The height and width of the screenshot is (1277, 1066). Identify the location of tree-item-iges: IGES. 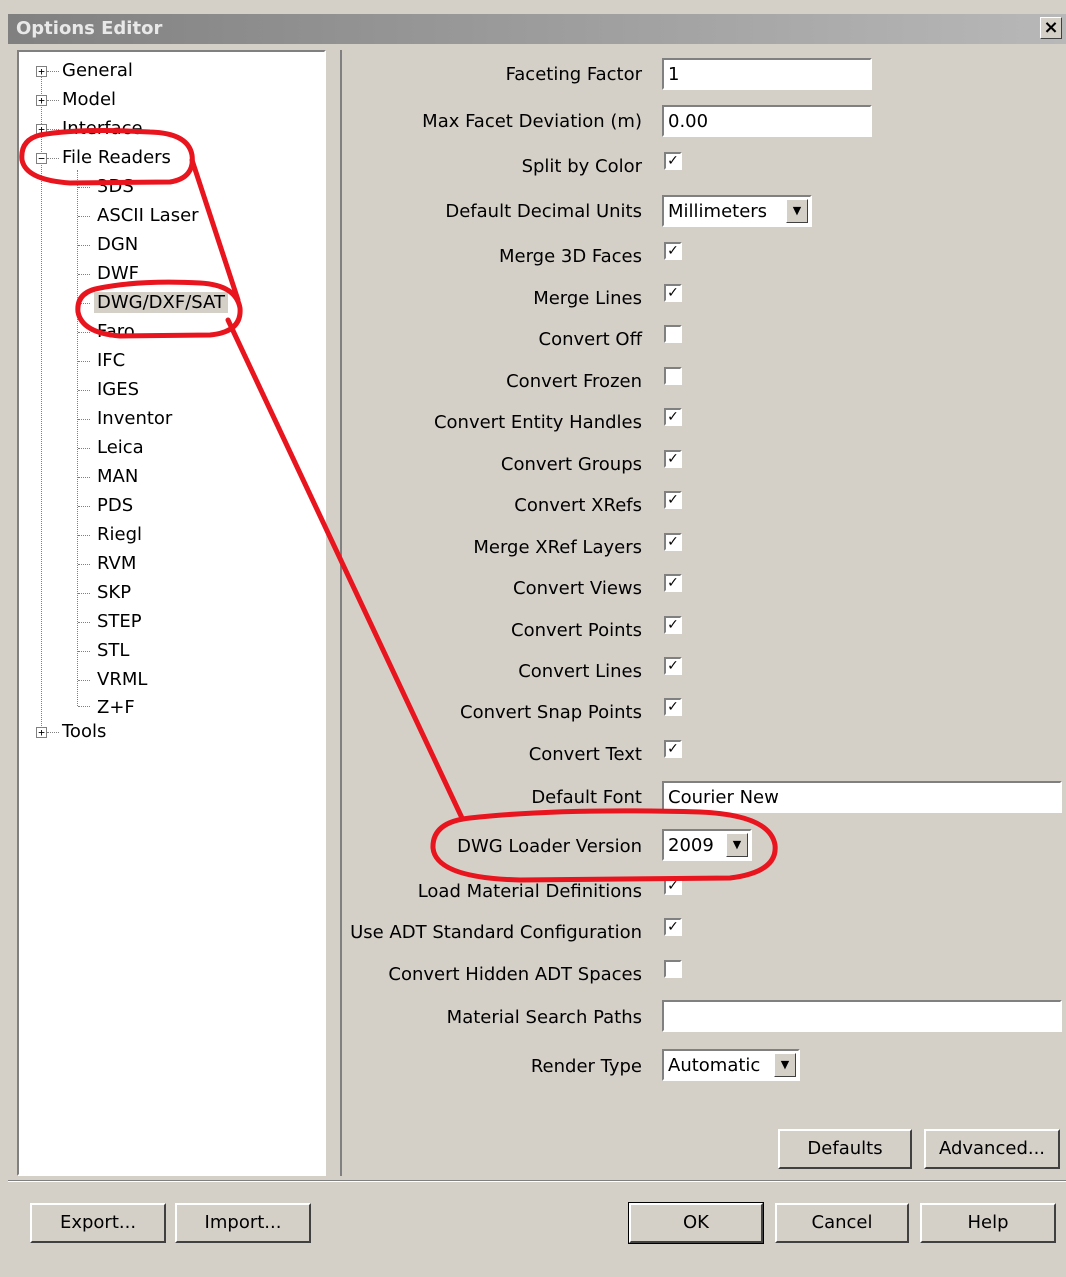
(118, 390).